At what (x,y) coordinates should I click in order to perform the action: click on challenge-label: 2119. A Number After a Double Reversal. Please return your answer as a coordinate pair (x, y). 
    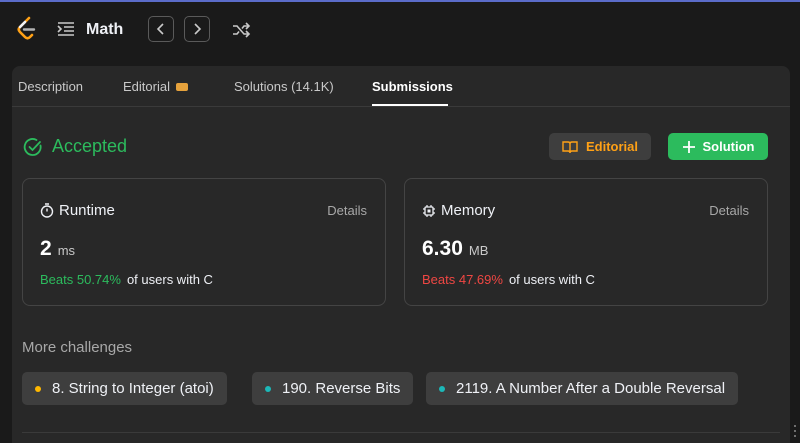
    Looking at the image, I should click on (591, 388).